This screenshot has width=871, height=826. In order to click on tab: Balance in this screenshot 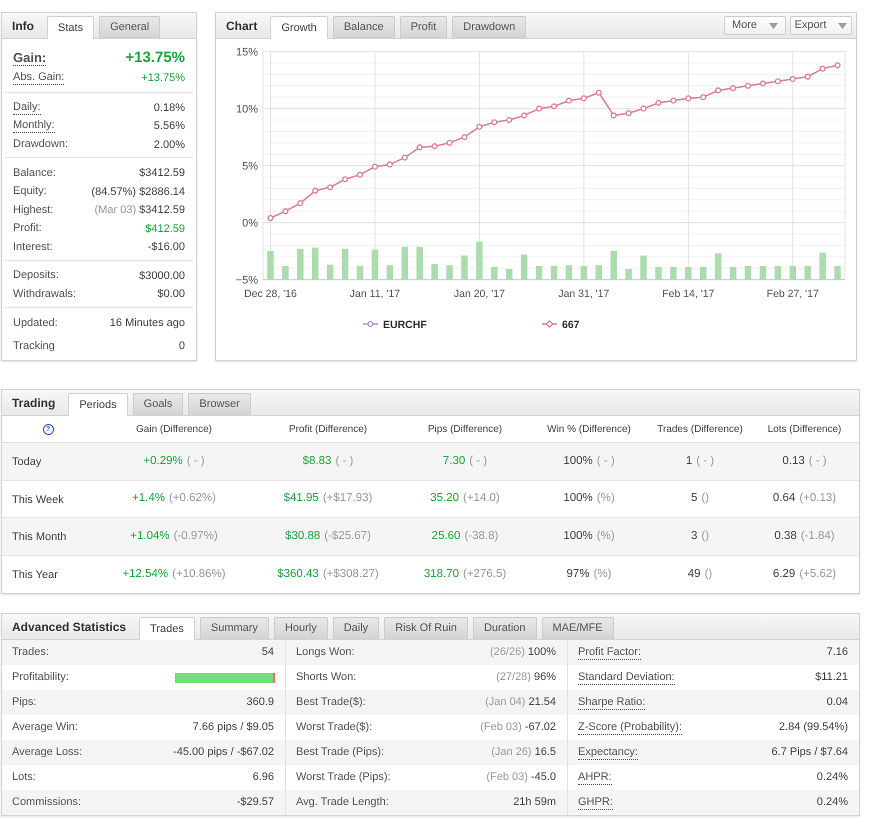, I will do `click(363, 27)`.